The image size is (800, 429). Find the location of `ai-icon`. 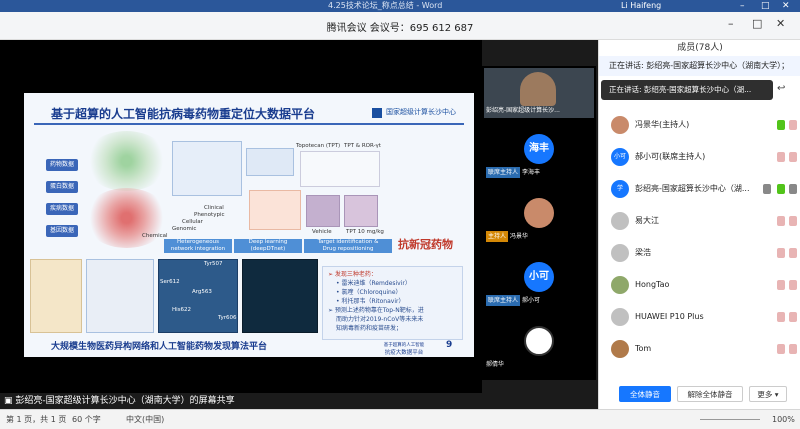

ai-icon is located at coordinates (270, 162).